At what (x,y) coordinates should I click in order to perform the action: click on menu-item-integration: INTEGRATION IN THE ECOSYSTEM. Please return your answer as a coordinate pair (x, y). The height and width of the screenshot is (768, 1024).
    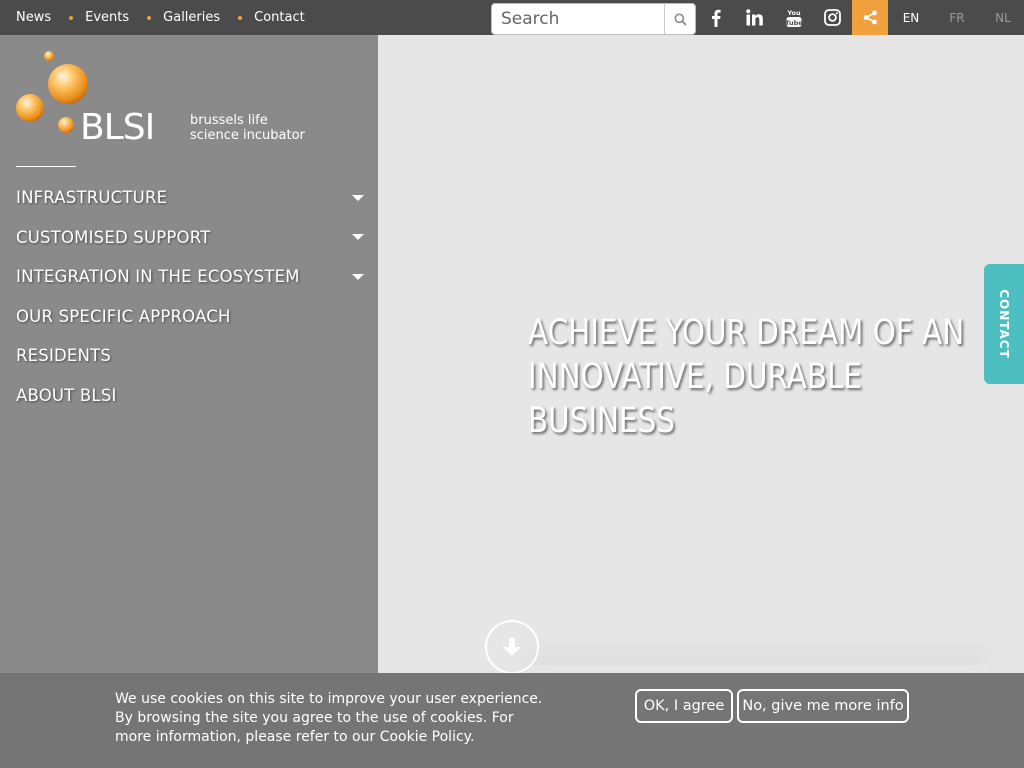
    Looking at the image, I should click on (191, 277).